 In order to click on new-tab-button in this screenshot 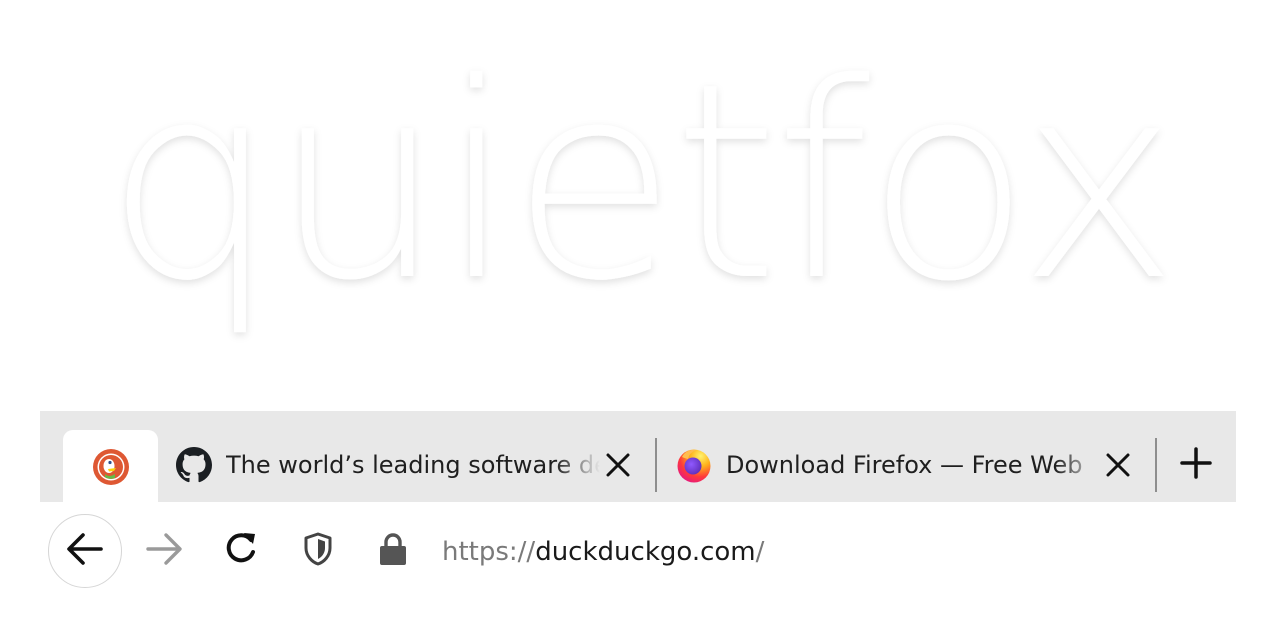, I will do `click(1196, 465)`.